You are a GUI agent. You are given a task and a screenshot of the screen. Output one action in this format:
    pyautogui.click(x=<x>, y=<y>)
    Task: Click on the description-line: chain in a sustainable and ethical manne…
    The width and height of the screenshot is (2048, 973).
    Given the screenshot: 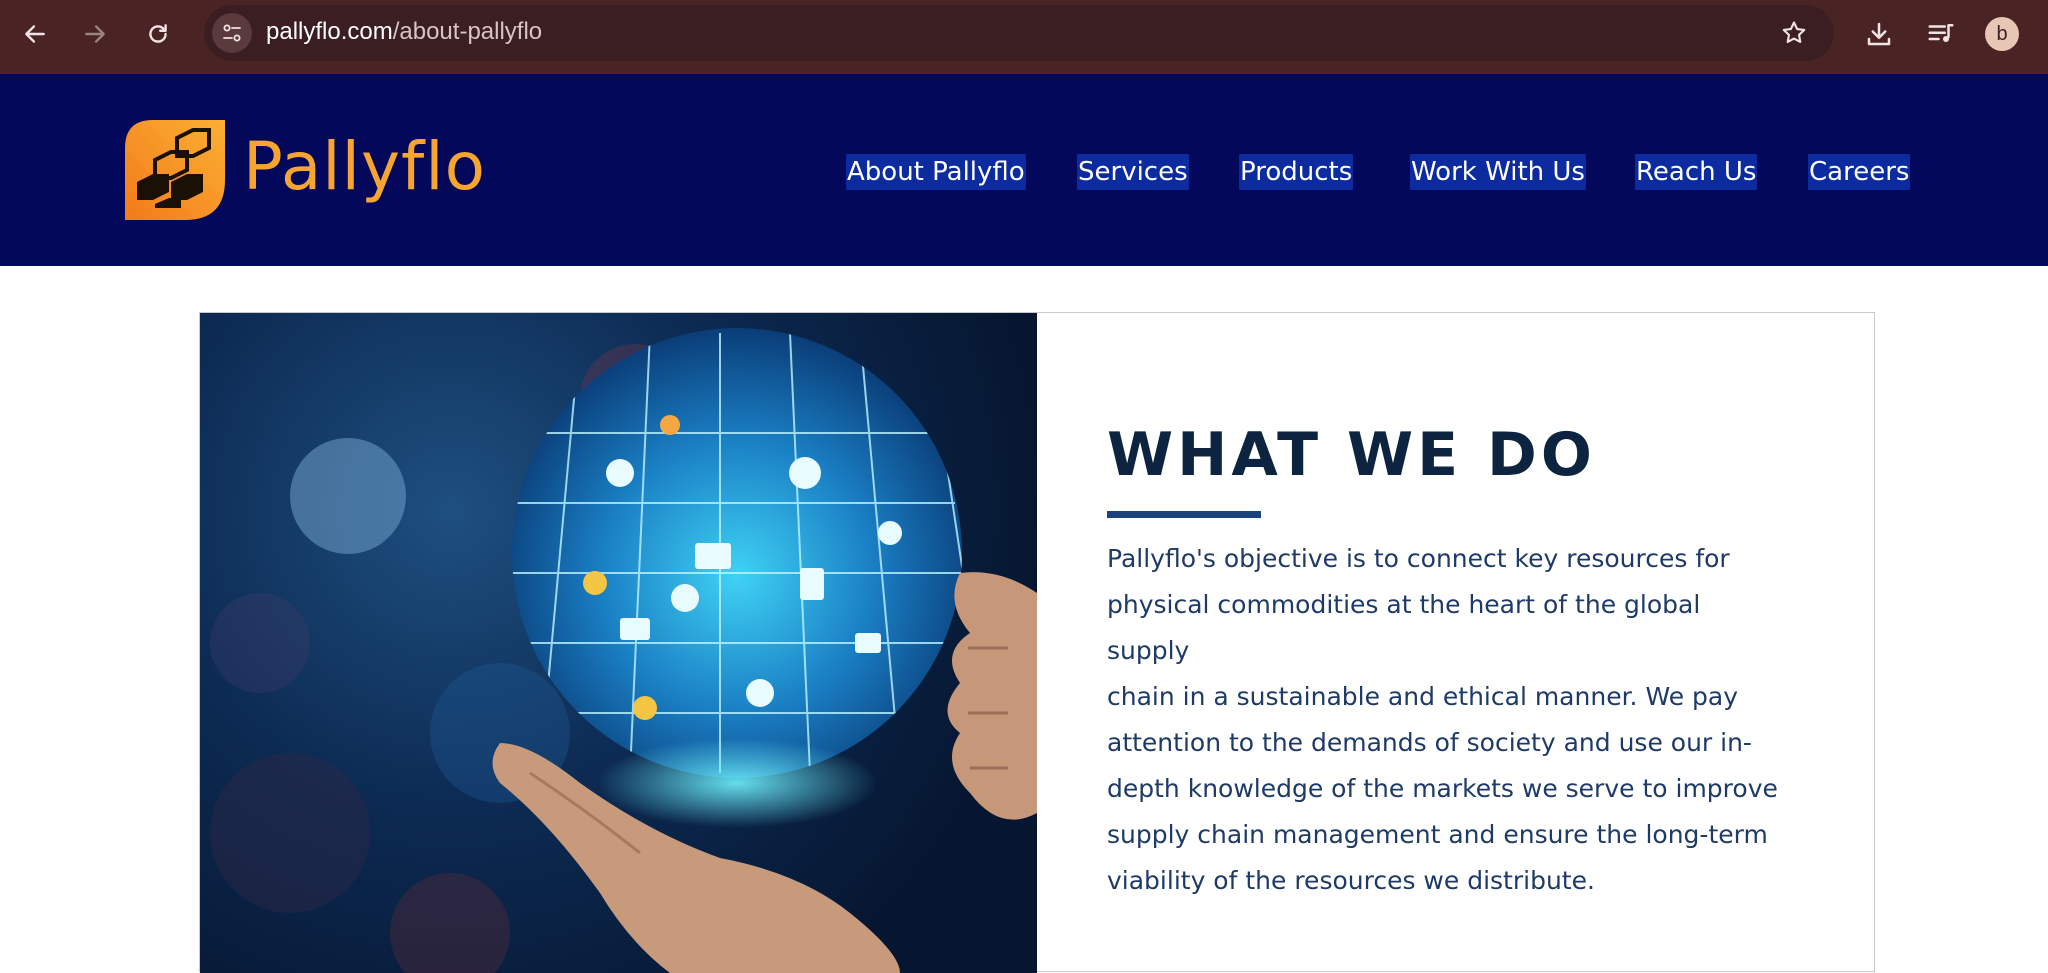 What is the action you would take?
    pyautogui.click(x=1423, y=696)
    